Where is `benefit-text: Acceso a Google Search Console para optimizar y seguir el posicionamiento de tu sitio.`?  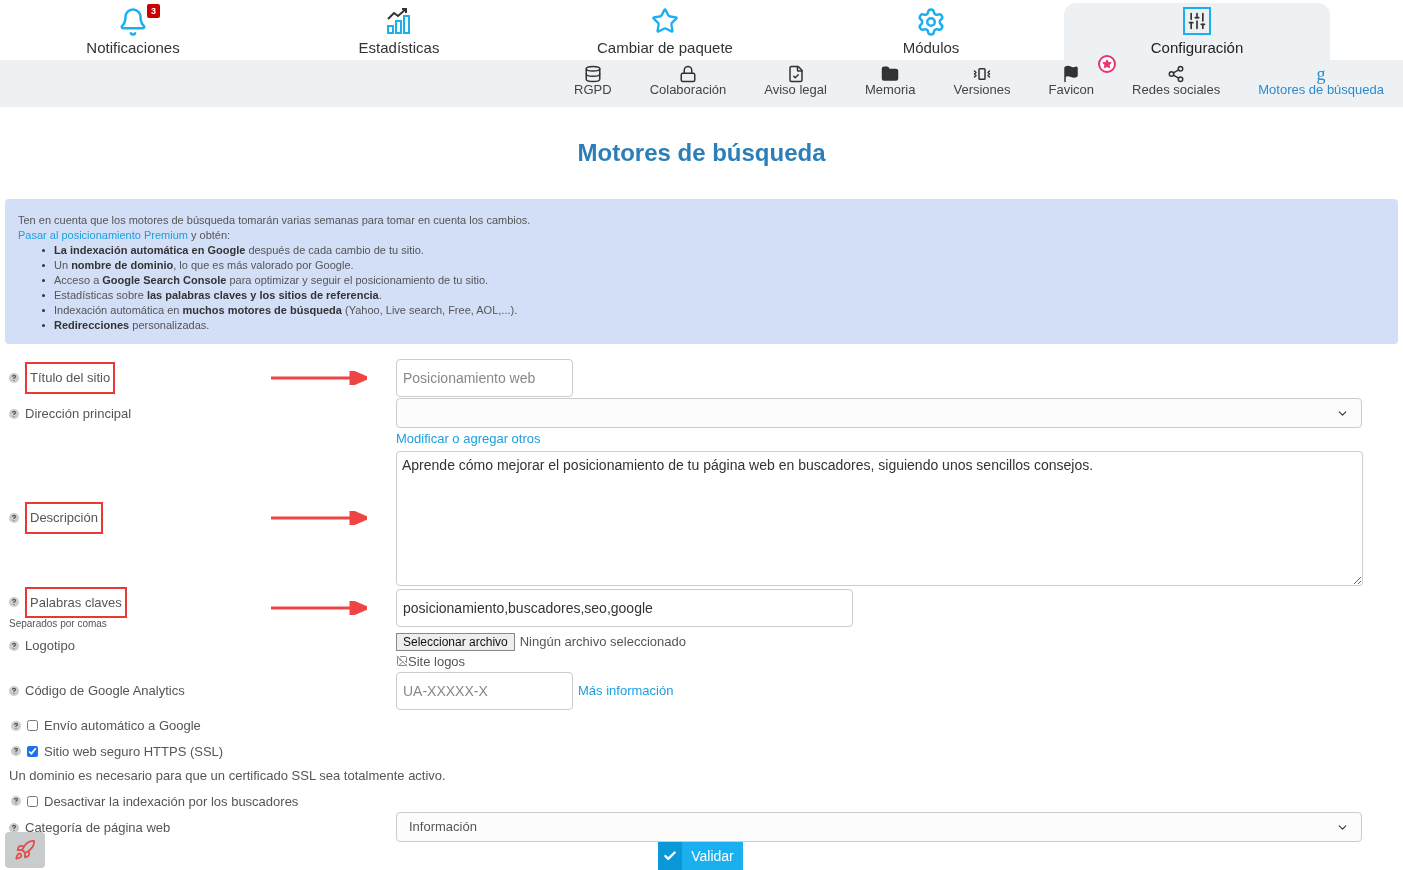
benefit-text: Acceso a Google Search Console para optimizar y seguir el posicionamiento de tu sitio. is located at coordinates (271, 280).